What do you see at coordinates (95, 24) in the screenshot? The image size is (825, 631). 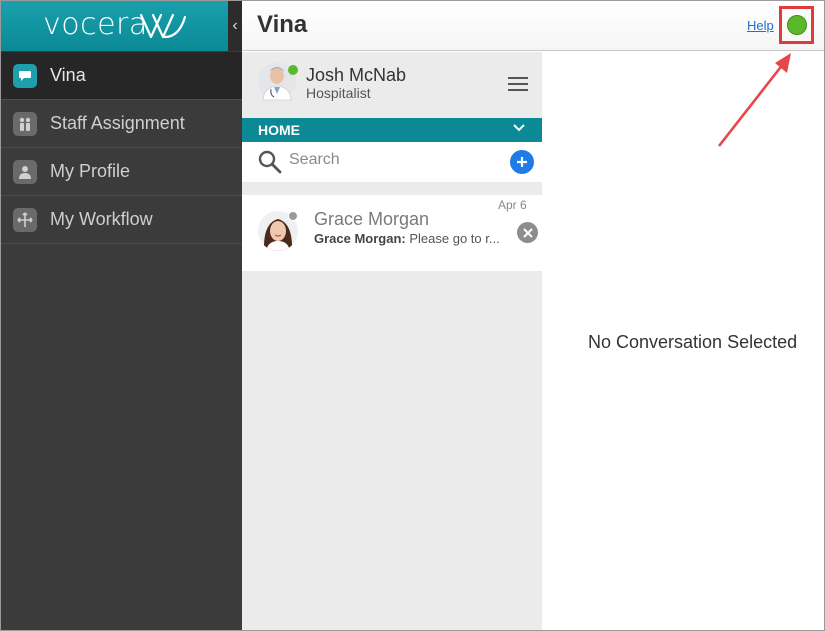 I see `vocera-logo: vocera` at bounding box center [95, 24].